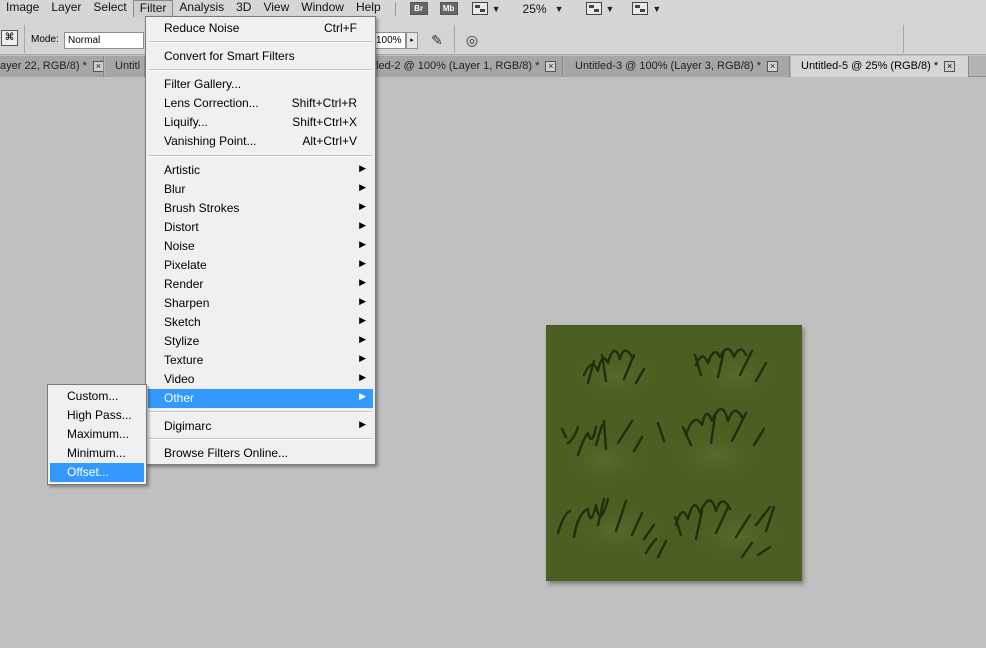 Image resolution: width=986 pixels, height=648 pixels. I want to click on menu-item-sharpen: Sharpen ▶, so click(260, 303).